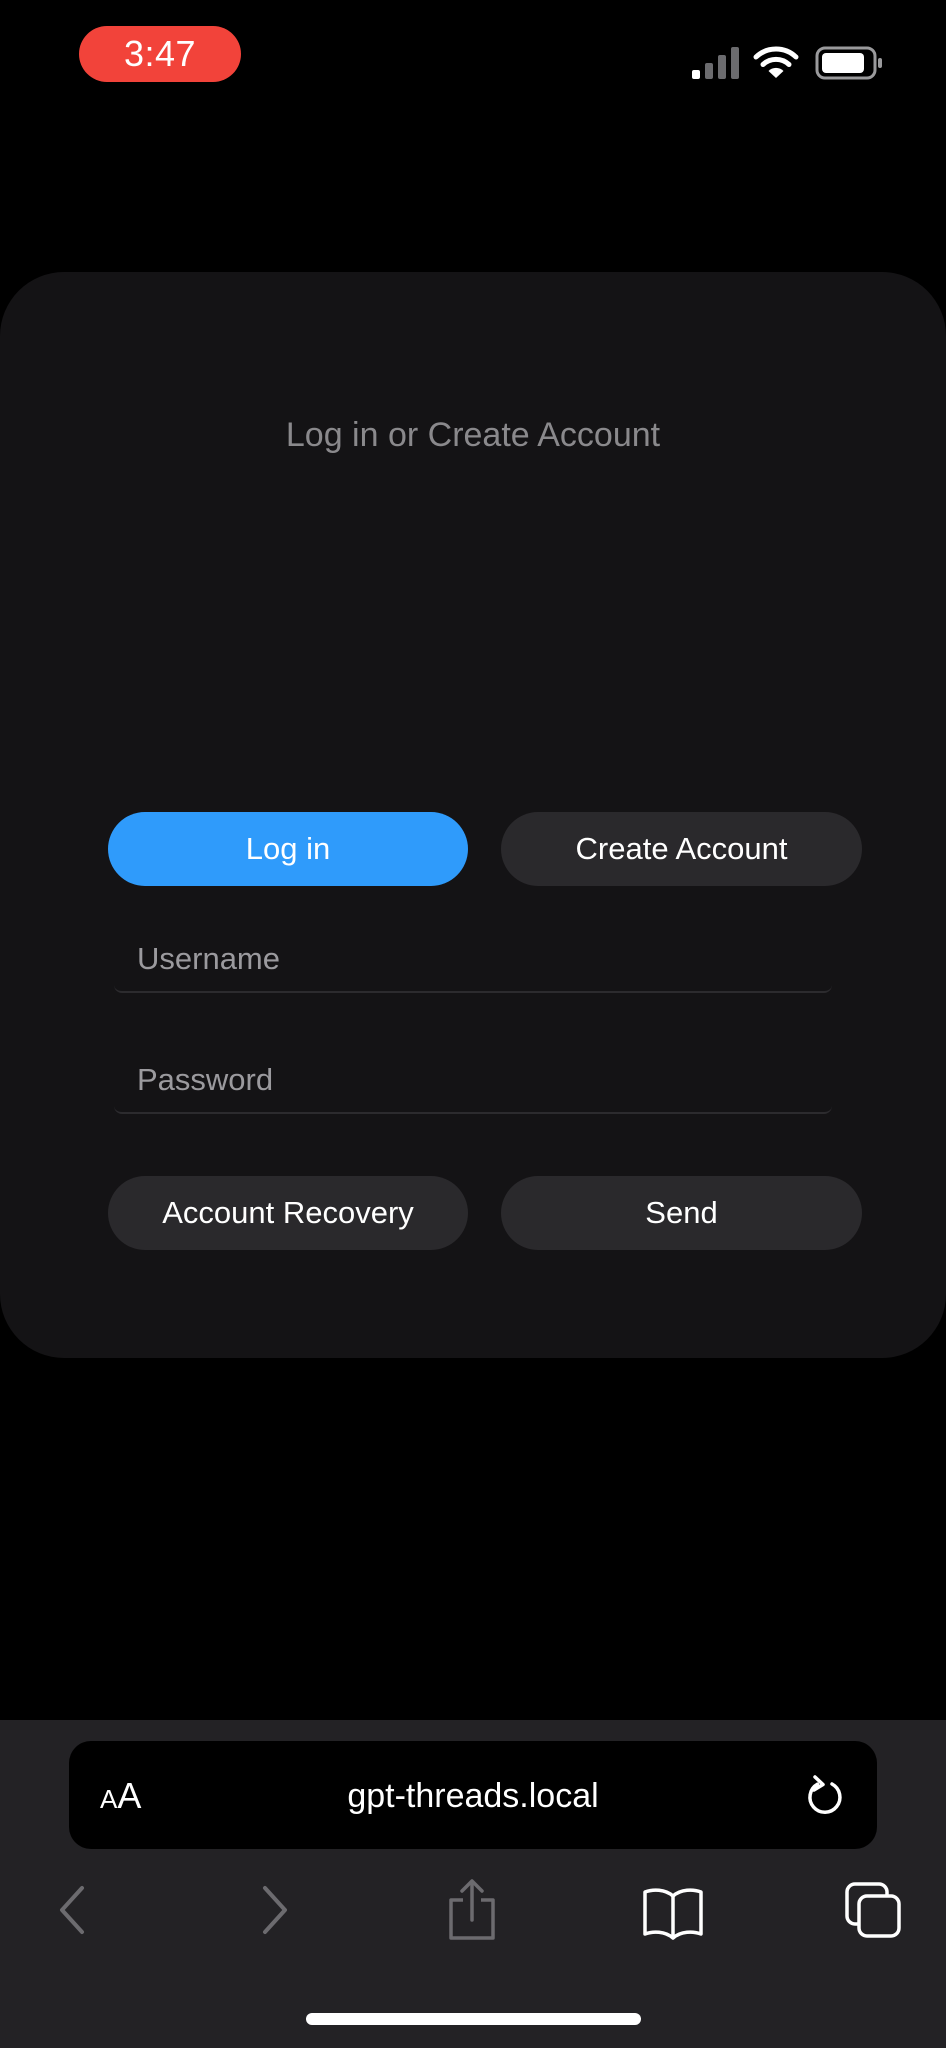 The width and height of the screenshot is (946, 2048). I want to click on page-title: Log in or Create Account, so click(473, 435).